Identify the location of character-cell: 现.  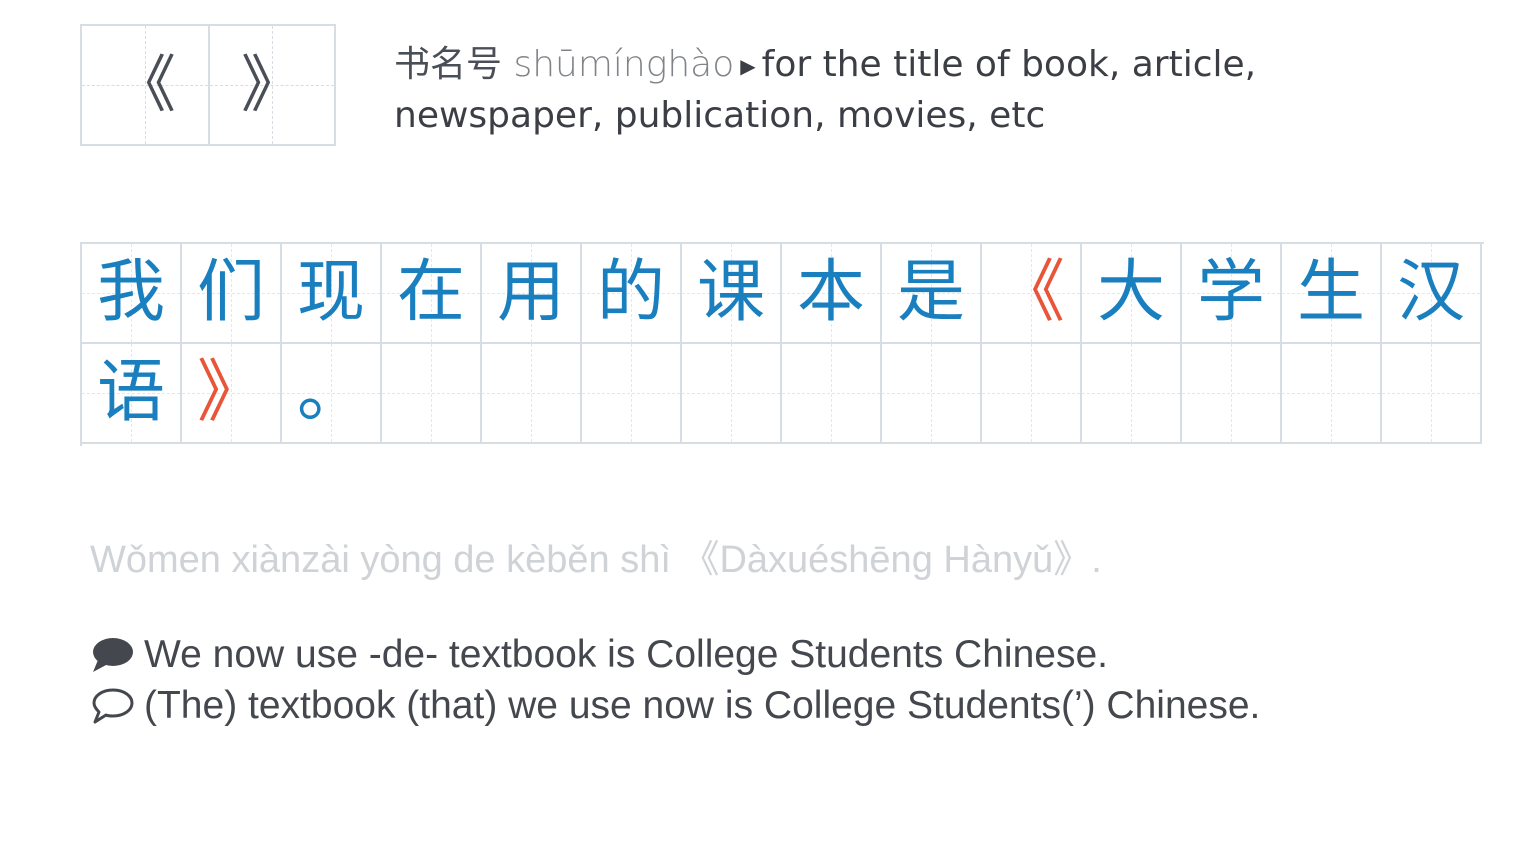
(332, 294).